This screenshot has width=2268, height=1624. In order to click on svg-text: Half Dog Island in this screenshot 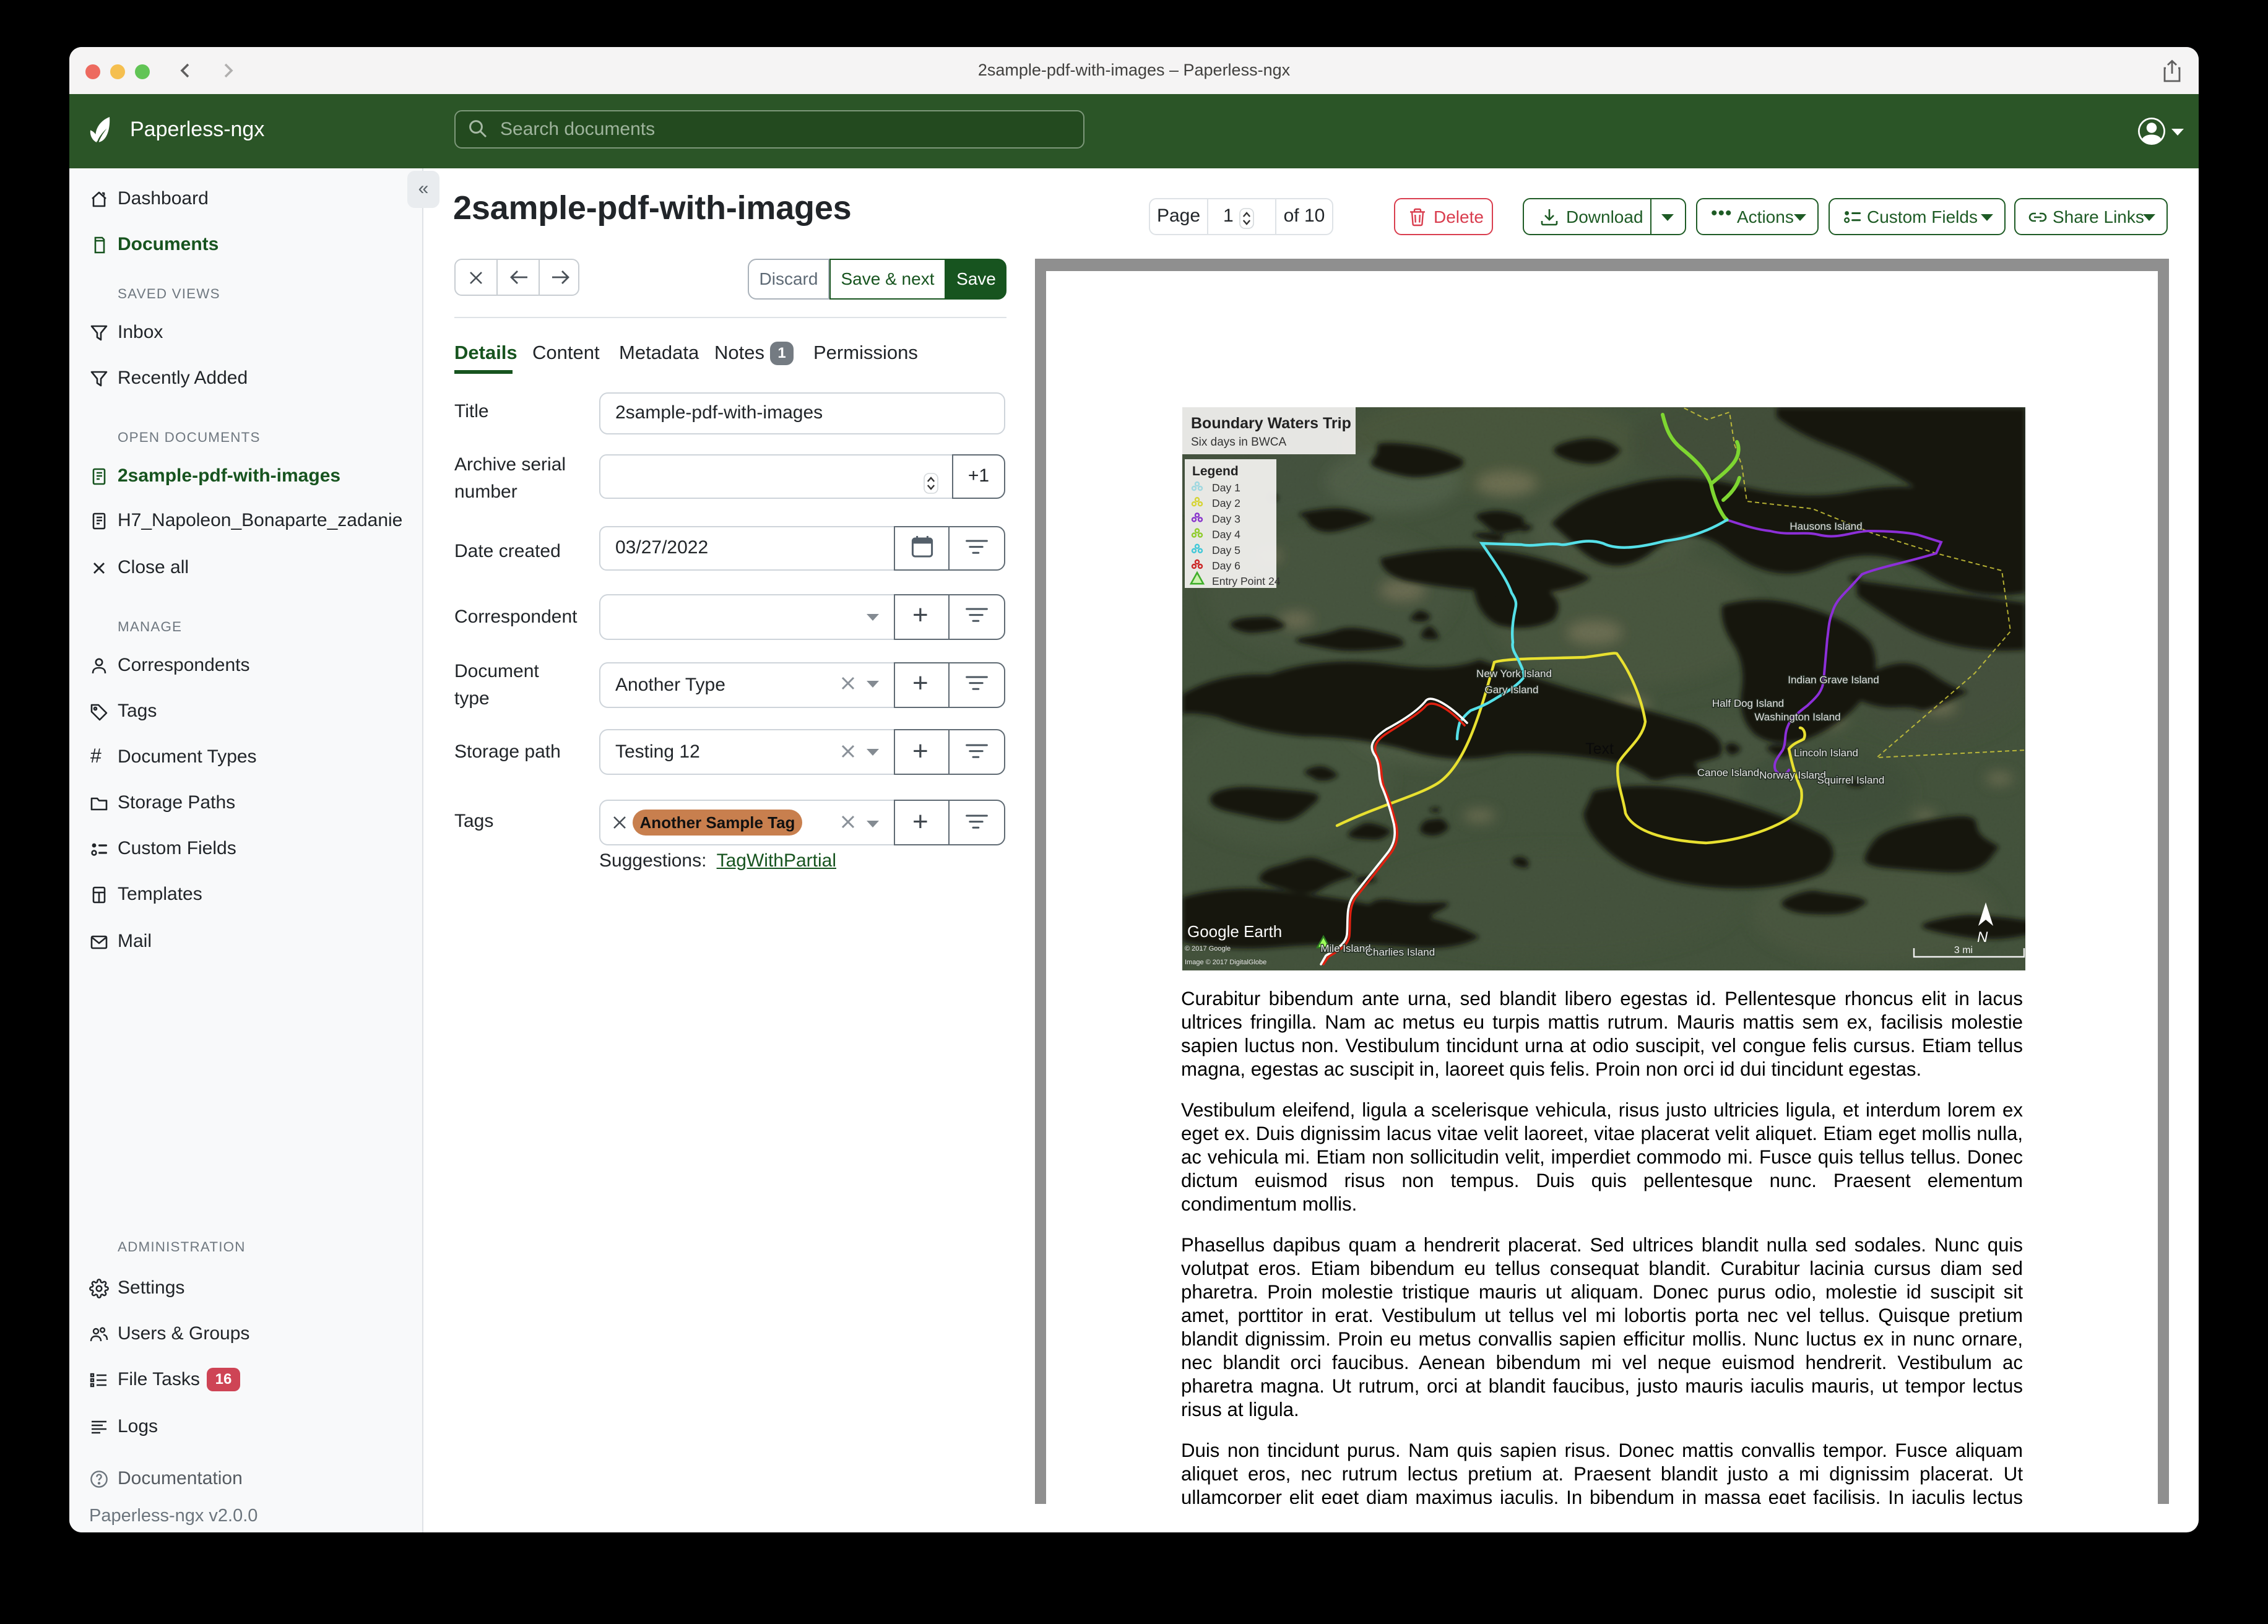, I will do `click(1748, 703)`.